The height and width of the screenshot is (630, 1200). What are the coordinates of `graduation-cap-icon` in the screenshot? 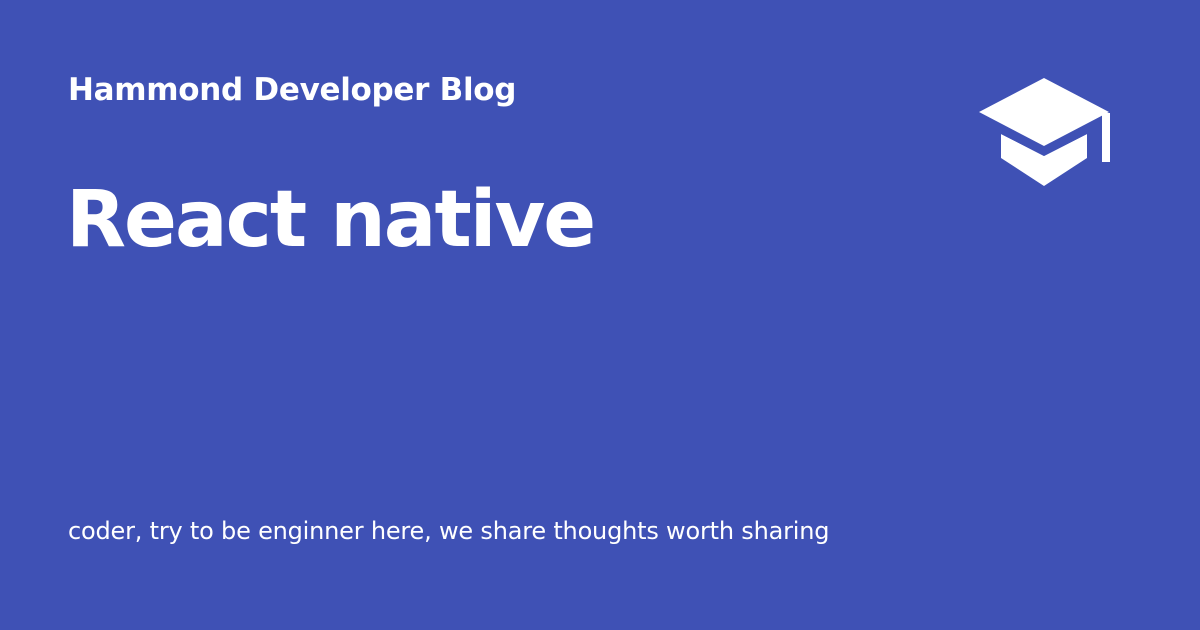 It's located at (1044, 132).